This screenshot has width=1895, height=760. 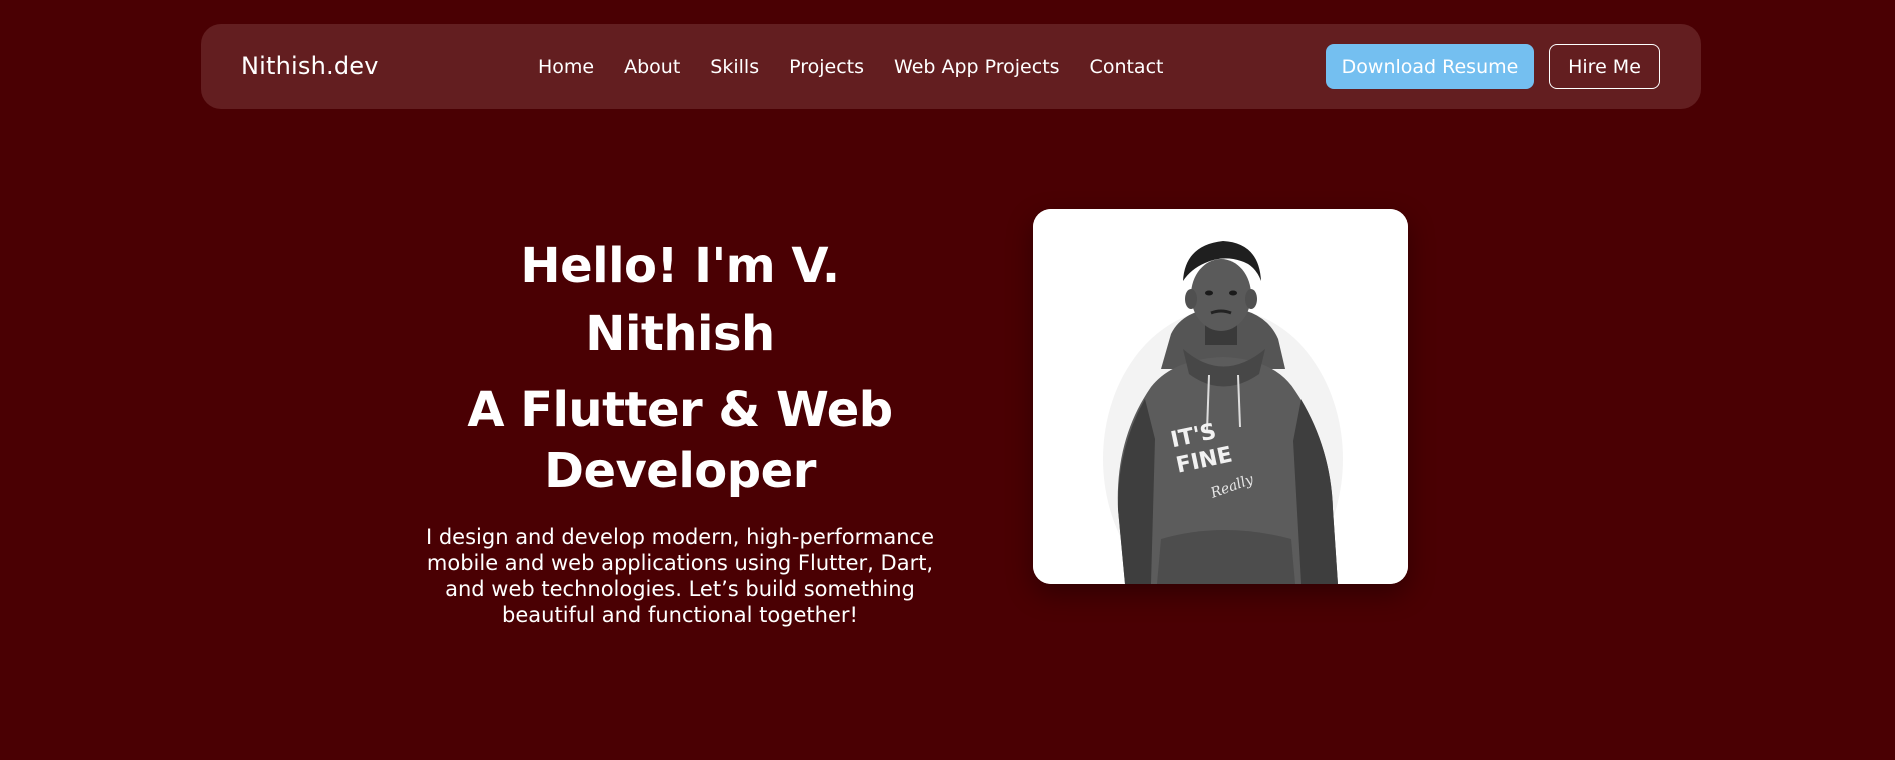 I want to click on profile-photo: IT'S FINE Really, so click(x=1220, y=396).